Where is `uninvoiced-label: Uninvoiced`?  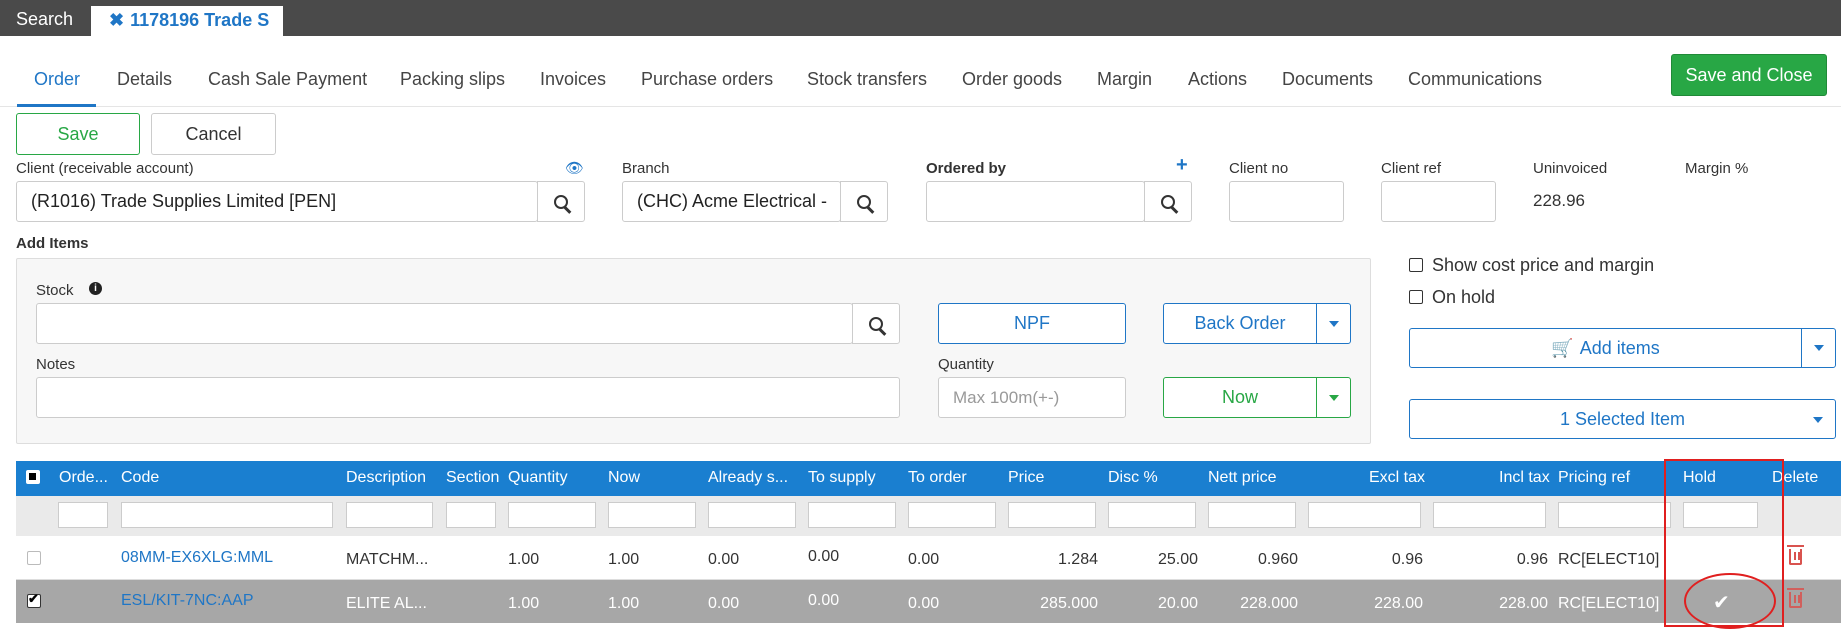 uninvoiced-label: Uninvoiced is located at coordinates (1570, 168).